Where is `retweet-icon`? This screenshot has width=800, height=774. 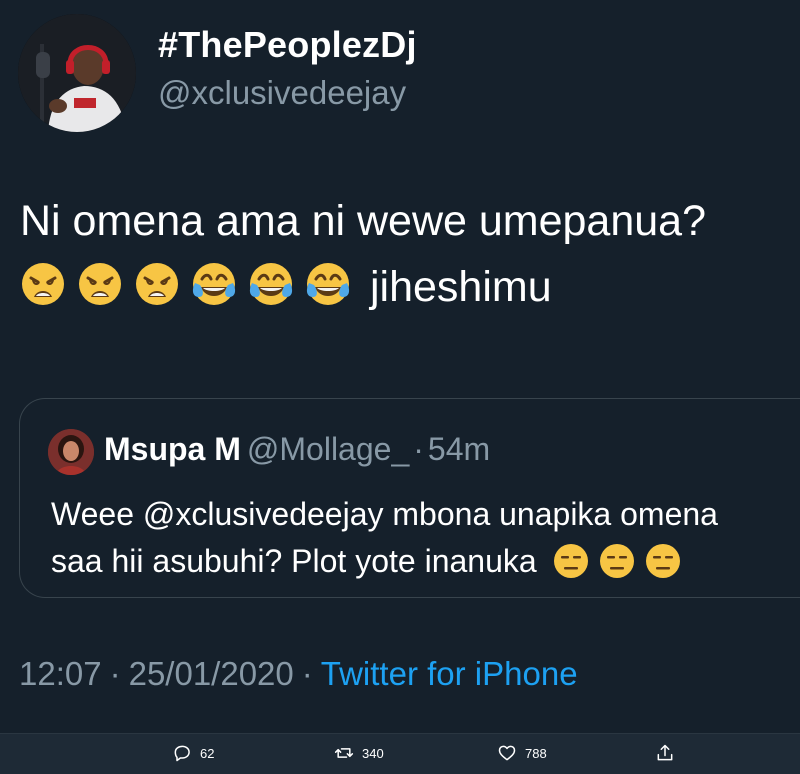 retweet-icon is located at coordinates (344, 753).